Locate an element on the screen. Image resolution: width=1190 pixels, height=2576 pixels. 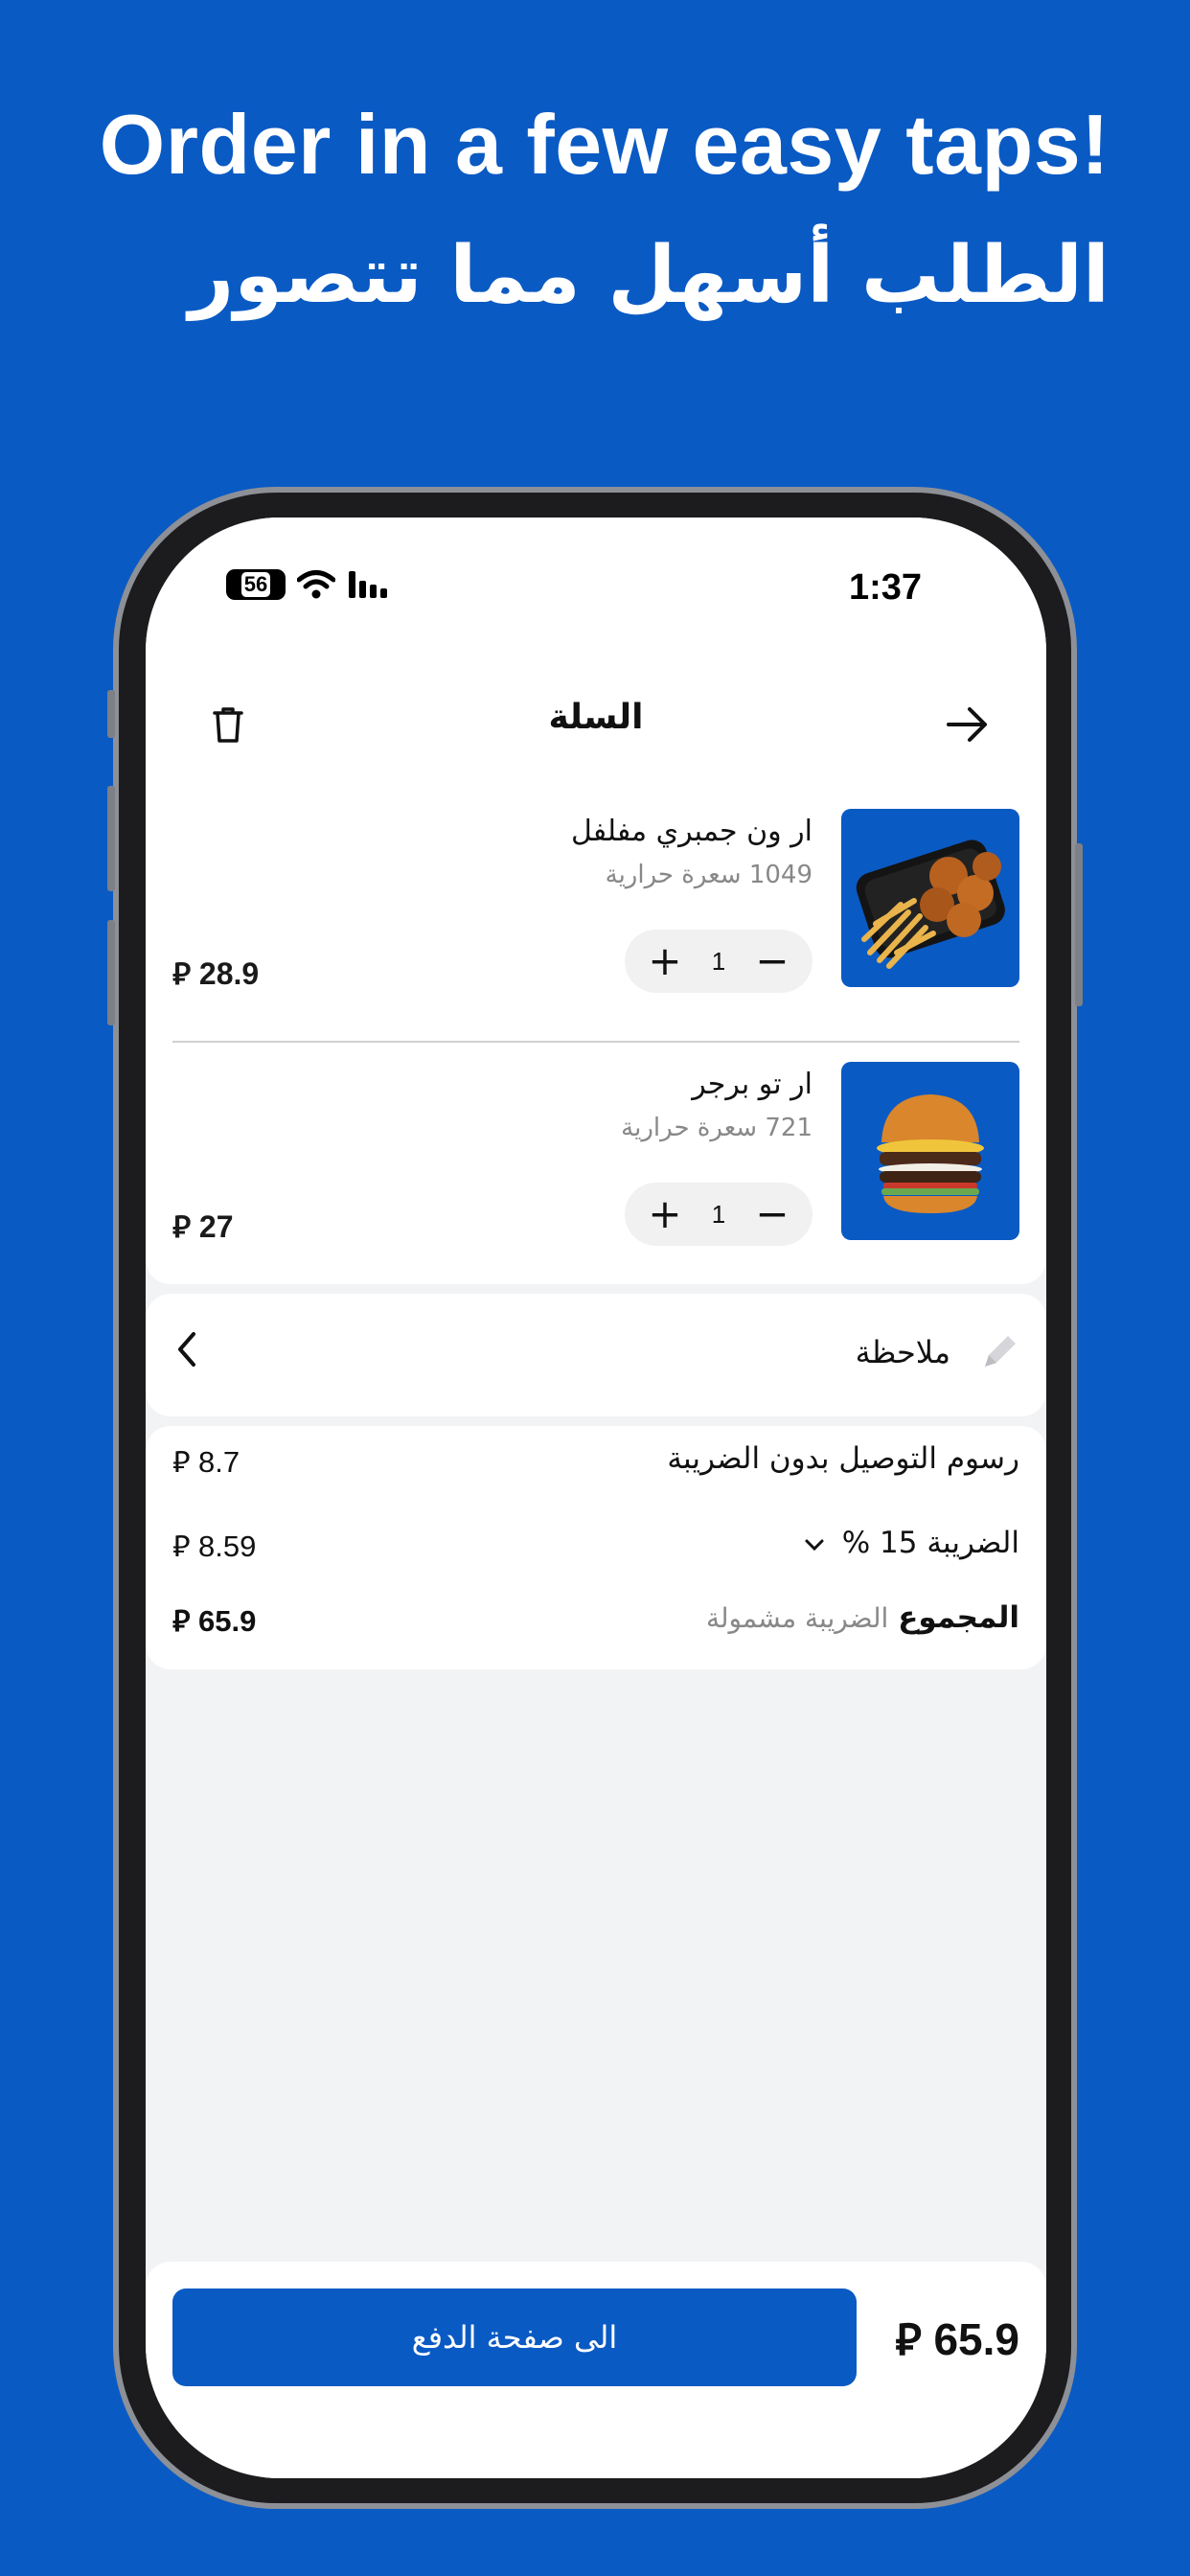
tax-label: الضريبة 15 % is located at coordinates (912, 1543).